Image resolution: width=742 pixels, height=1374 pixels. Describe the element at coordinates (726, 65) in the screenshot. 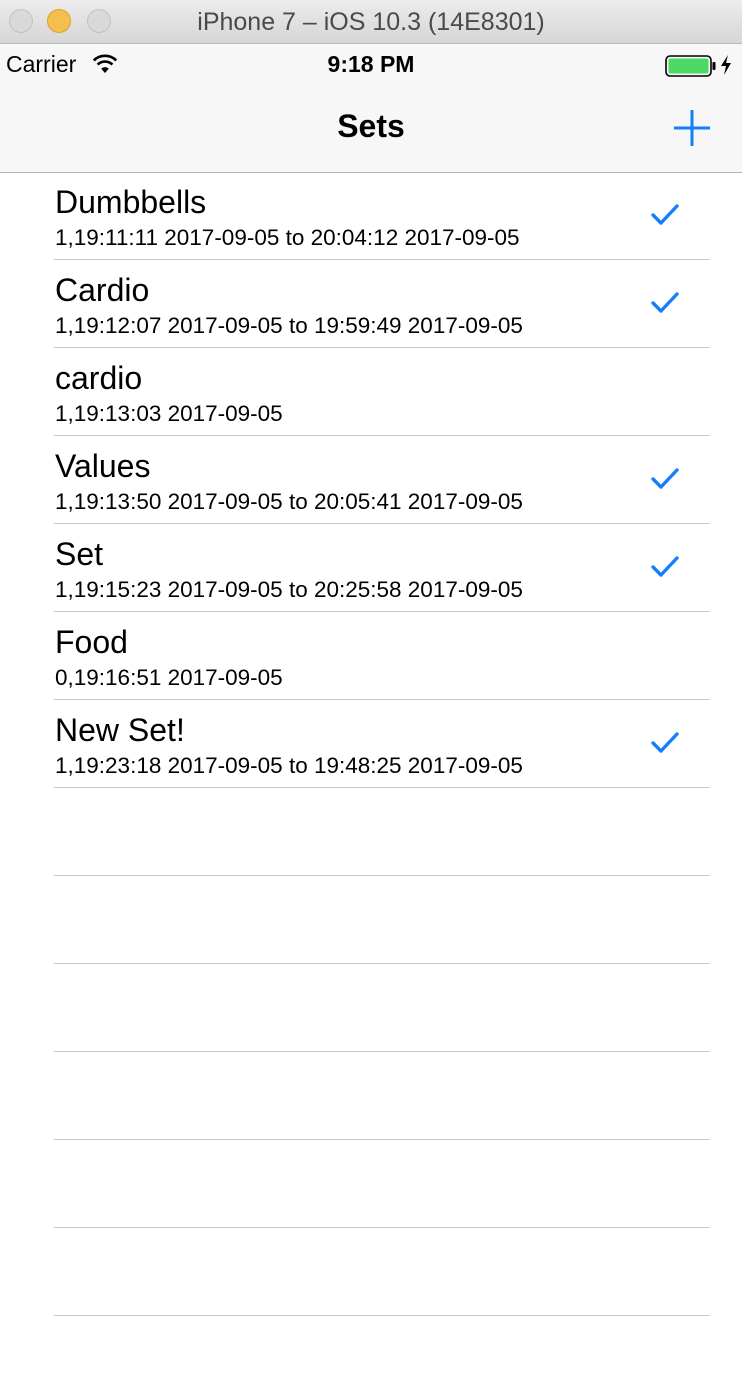

I see `charging-bolt-icon` at that location.